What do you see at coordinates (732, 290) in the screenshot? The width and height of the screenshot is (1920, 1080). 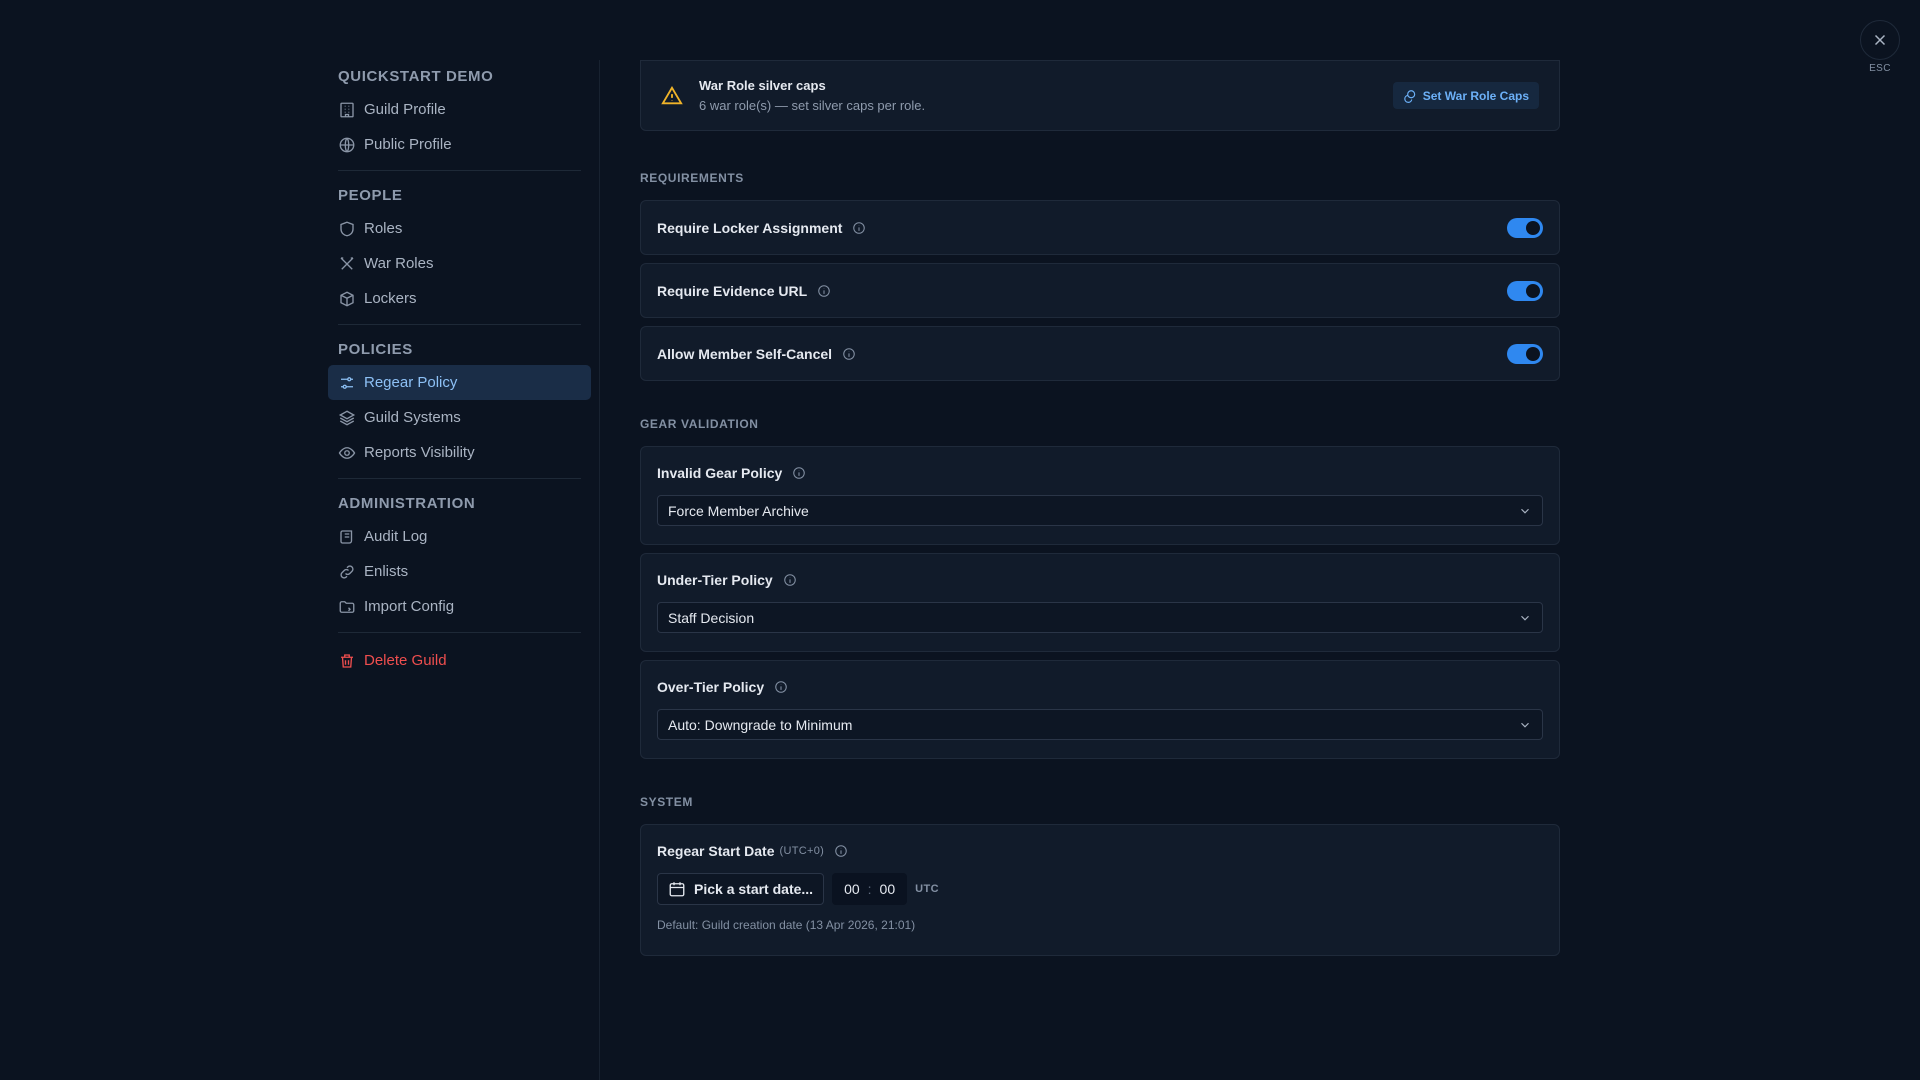 I see `toggle-label: Require Evidence URL` at bounding box center [732, 290].